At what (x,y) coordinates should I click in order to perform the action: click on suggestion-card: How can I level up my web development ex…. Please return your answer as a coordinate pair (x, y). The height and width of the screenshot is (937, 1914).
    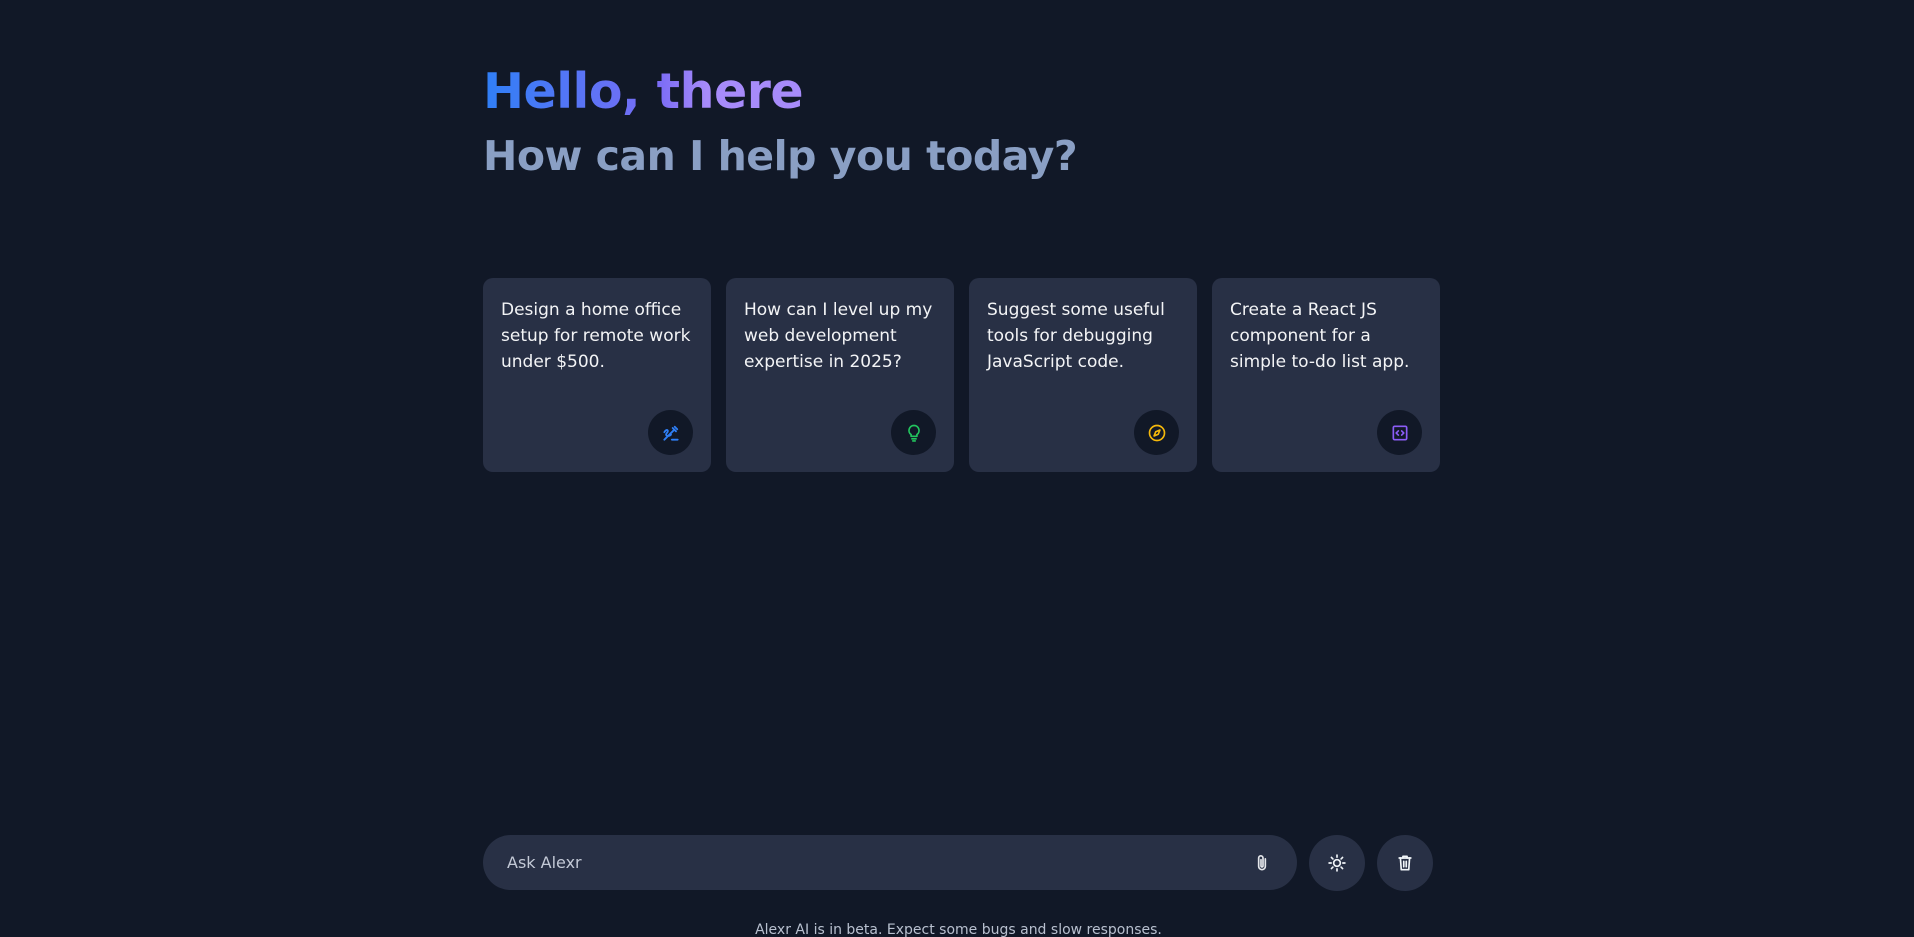
    Looking at the image, I should click on (840, 375).